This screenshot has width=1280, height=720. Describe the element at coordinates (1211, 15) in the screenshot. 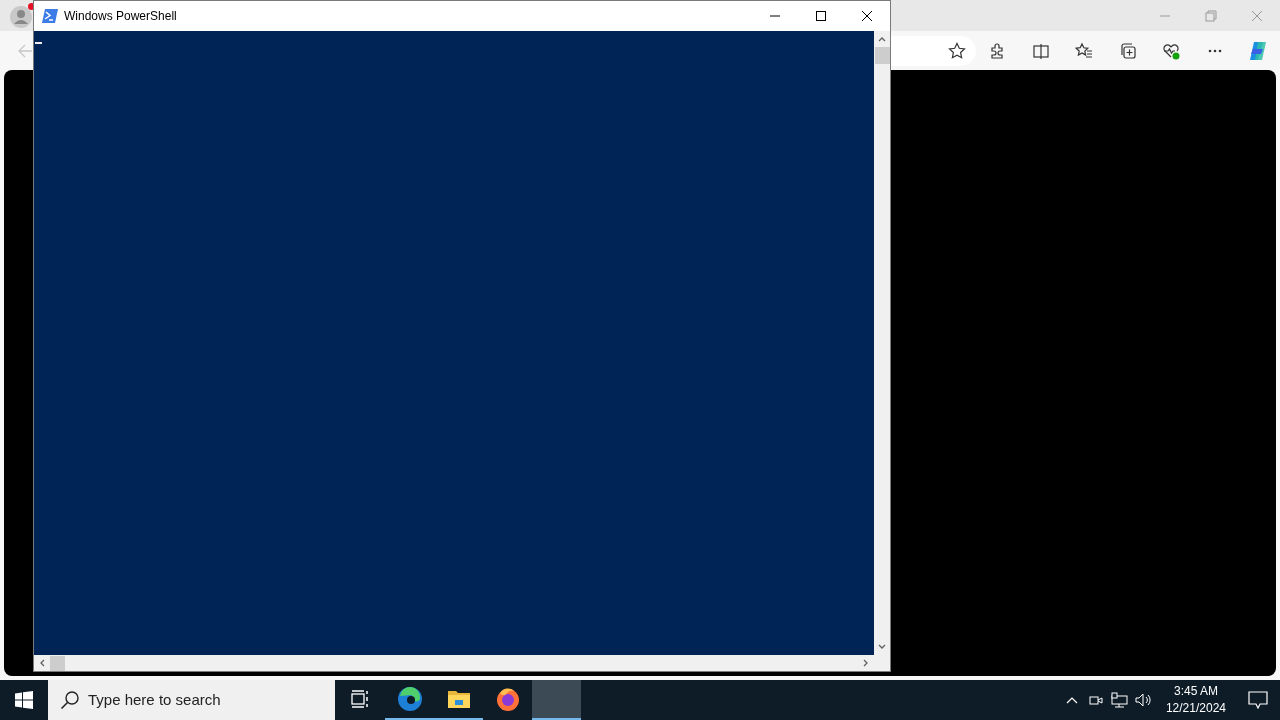

I see `restore-icon` at that location.